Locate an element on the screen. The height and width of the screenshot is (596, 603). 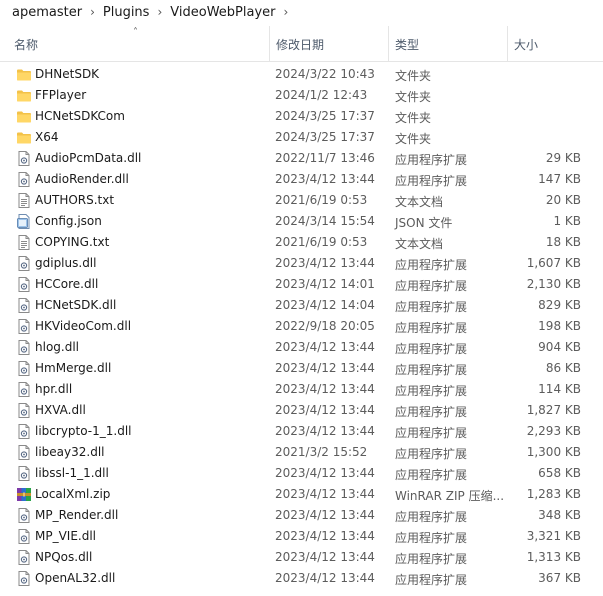
file-row: NPQos.dll 2023/4/12 13:44 应用程序扩展 1,313 KB is located at coordinates (301, 557).